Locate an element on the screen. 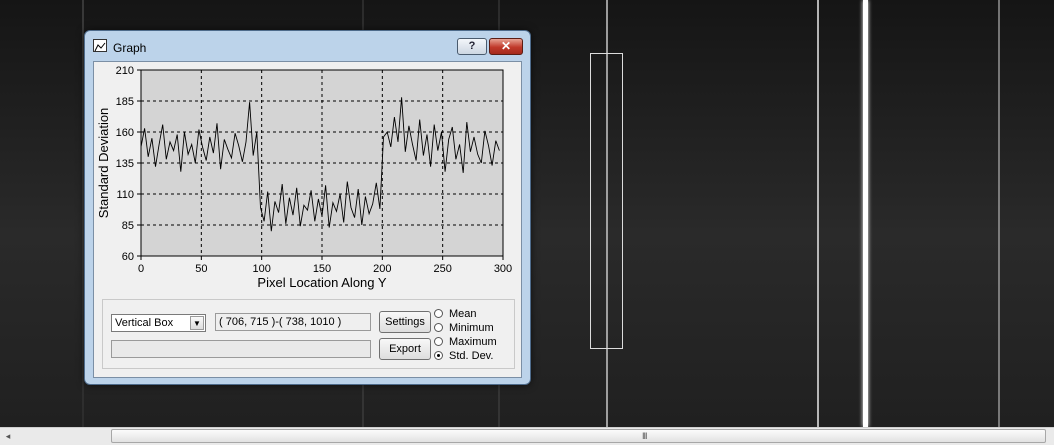 This screenshot has height=445, width=1054. roi-selection-box is located at coordinates (606, 201).